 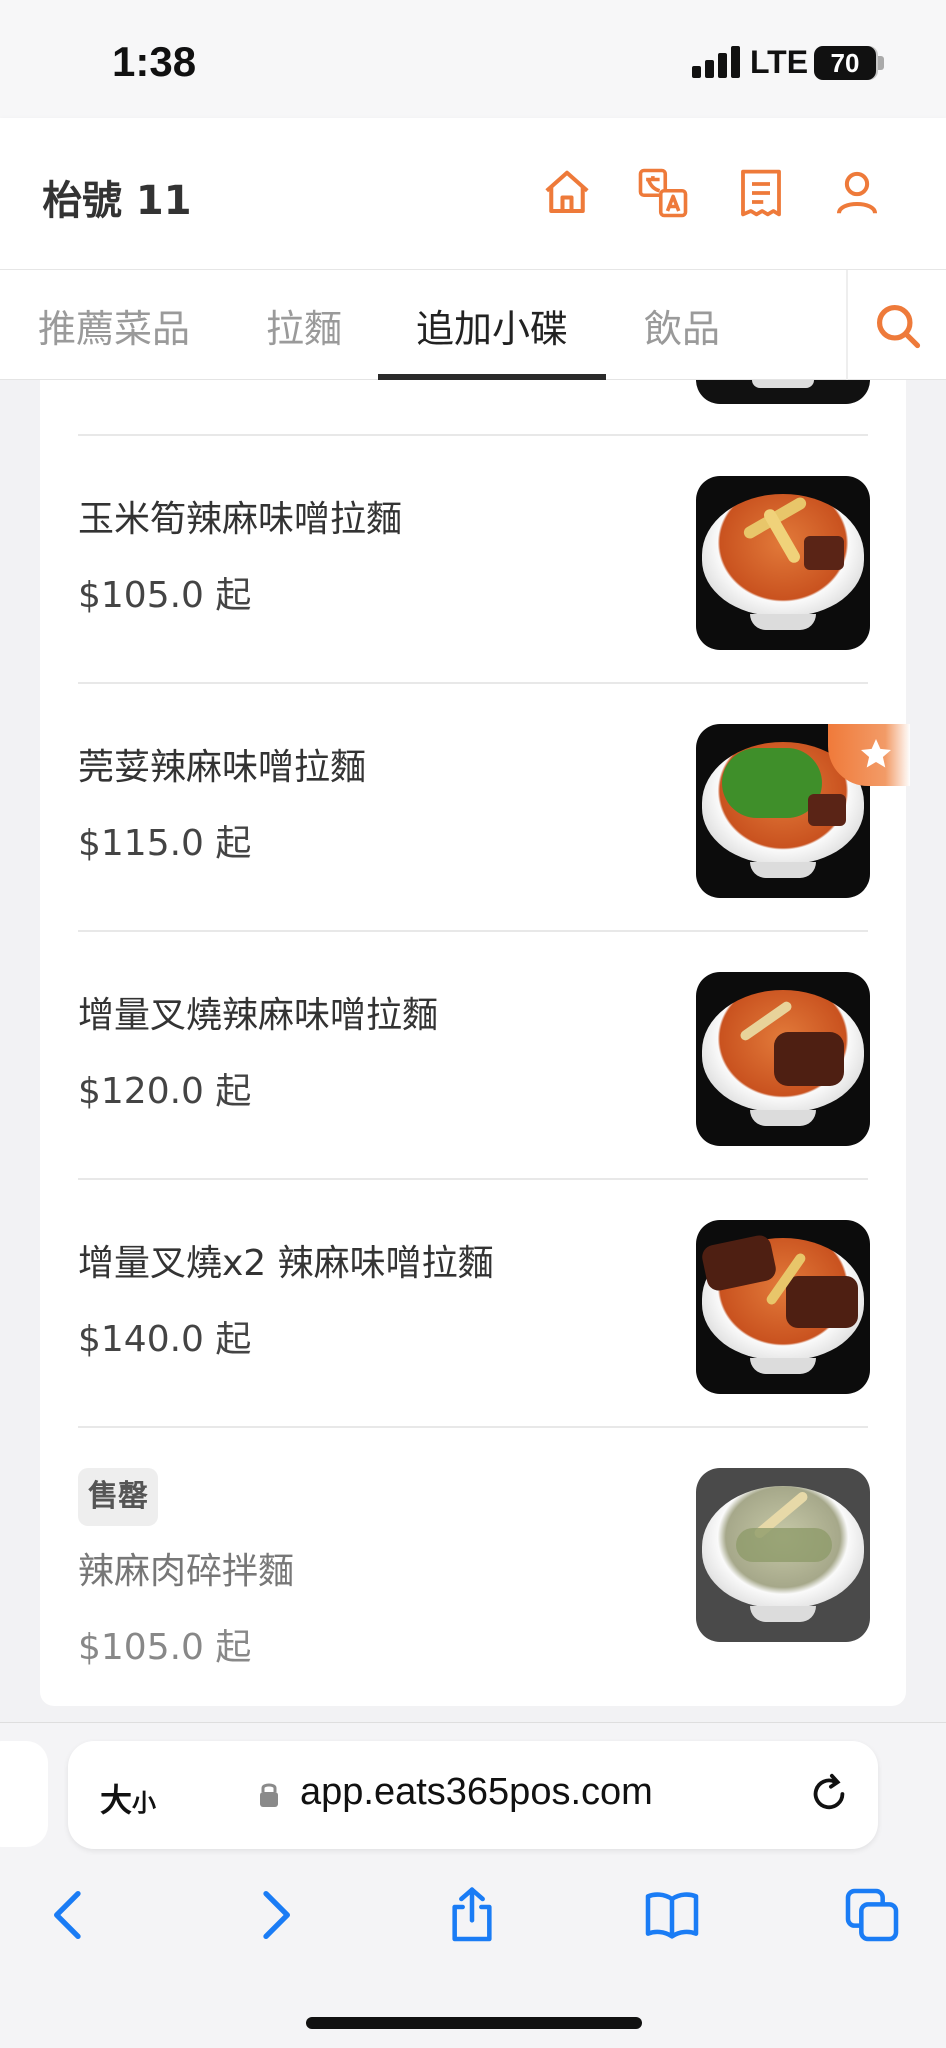 I want to click on status-bar: 1:38 LTE 70, so click(x=473, y=59).